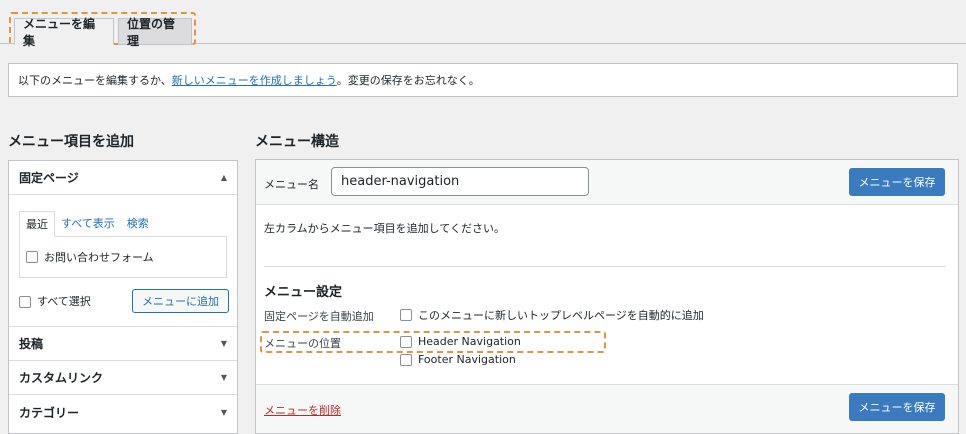  I want to click on tab-manage-locations: 位置の管理, so click(155, 32).